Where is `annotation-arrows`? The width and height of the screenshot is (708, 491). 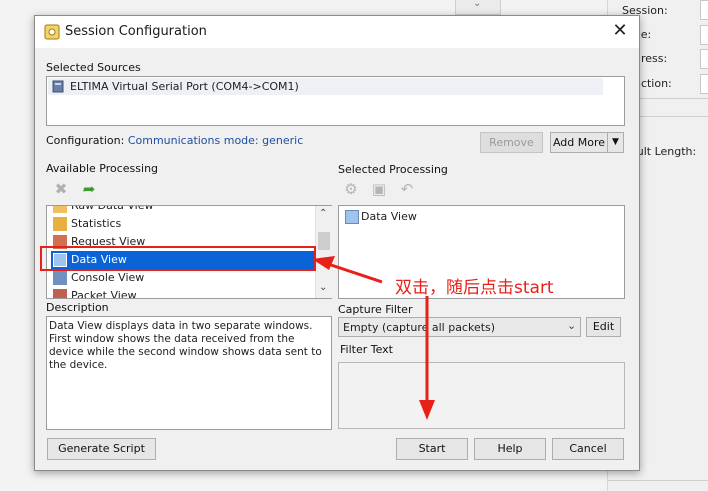 annotation-arrows is located at coordinates (373, 338).